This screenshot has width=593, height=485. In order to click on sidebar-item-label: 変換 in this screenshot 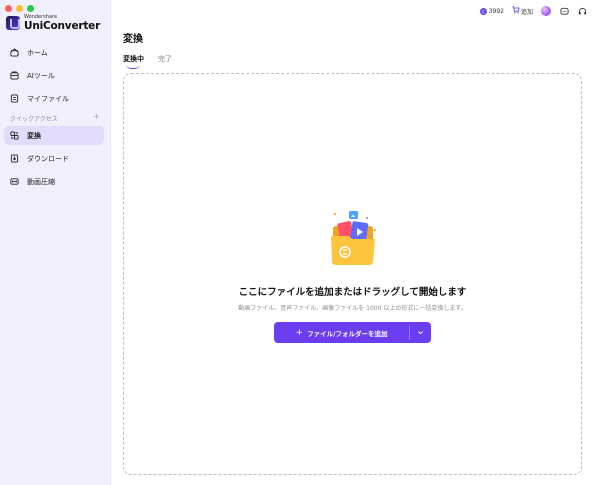, I will do `click(34, 135)`.